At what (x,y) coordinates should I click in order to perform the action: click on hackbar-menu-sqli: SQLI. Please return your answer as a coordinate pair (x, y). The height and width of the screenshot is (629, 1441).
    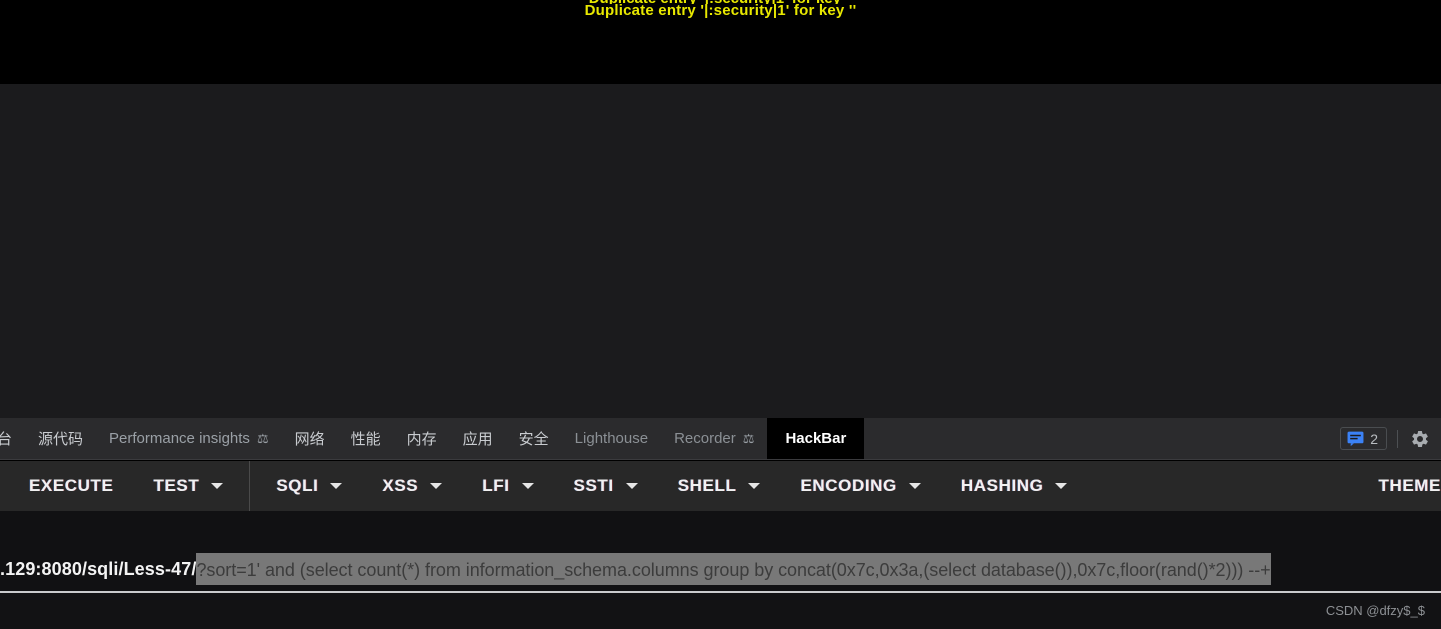
    Looking at the image, I should click on (309, 486).